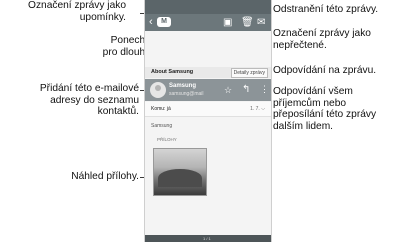 This screenshot has height=242, width=407. Describe the element at coordinates (208, 22) in the screenshot. I see `app-bar: ‹ M ▣ 🗑 ✉` at that location.